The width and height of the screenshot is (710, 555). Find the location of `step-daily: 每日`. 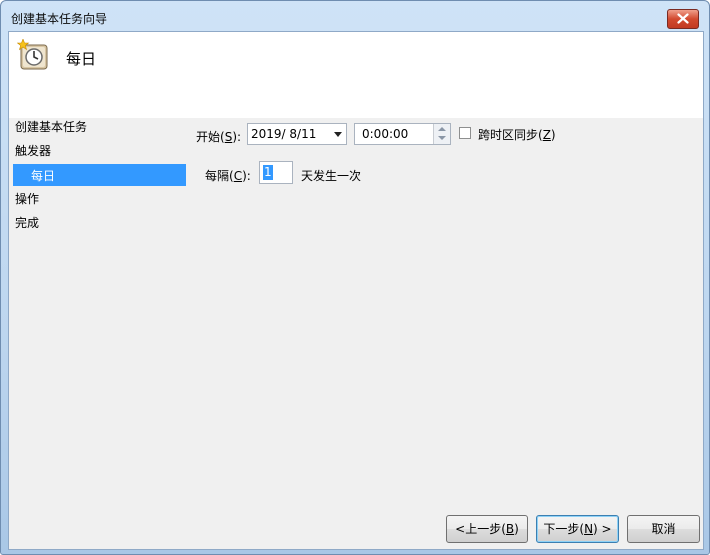

step-daily: 每日 is located at coordinates (99, 175).